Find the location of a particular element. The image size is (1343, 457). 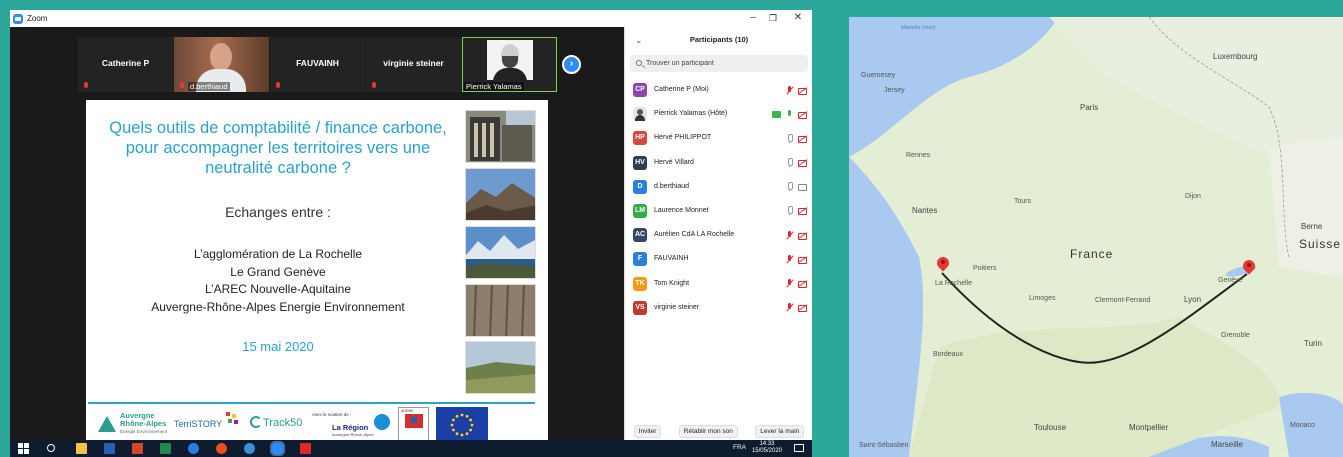

route-destination-label: Genève is located at coordinates (1230, 280).